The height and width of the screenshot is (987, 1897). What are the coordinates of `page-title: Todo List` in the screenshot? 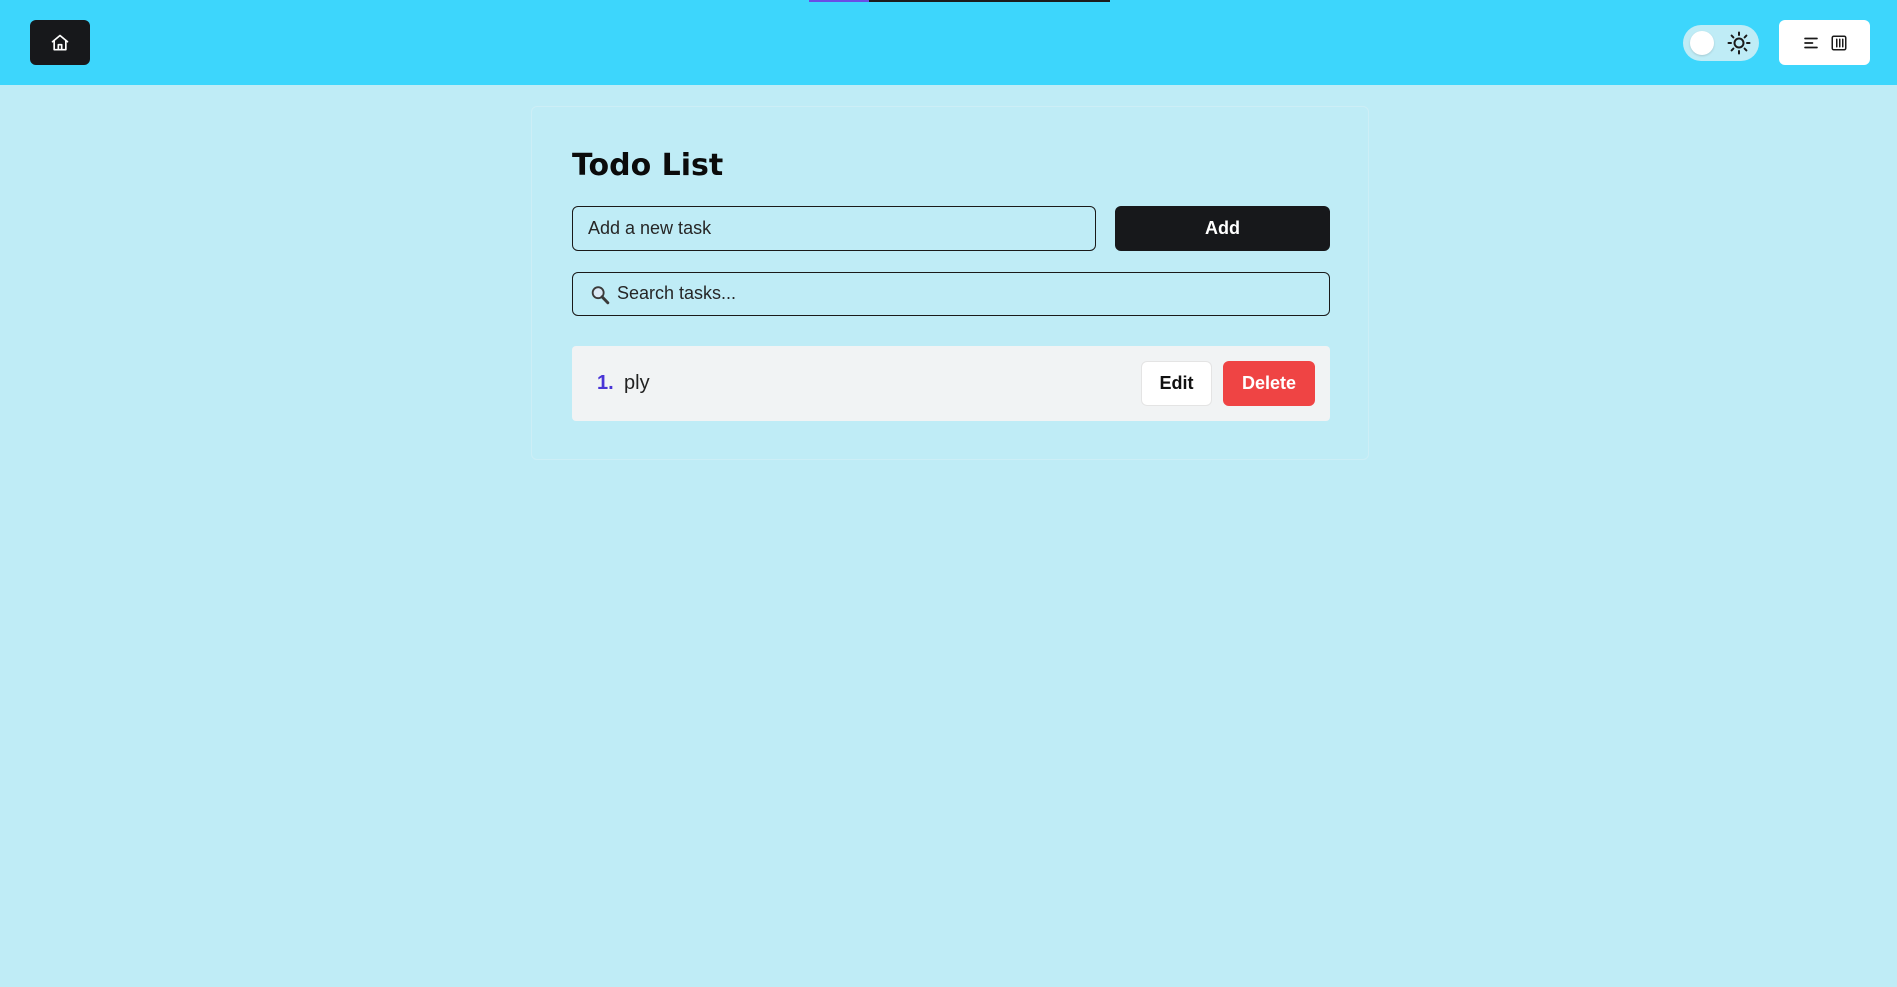 It's located at (648, 165).